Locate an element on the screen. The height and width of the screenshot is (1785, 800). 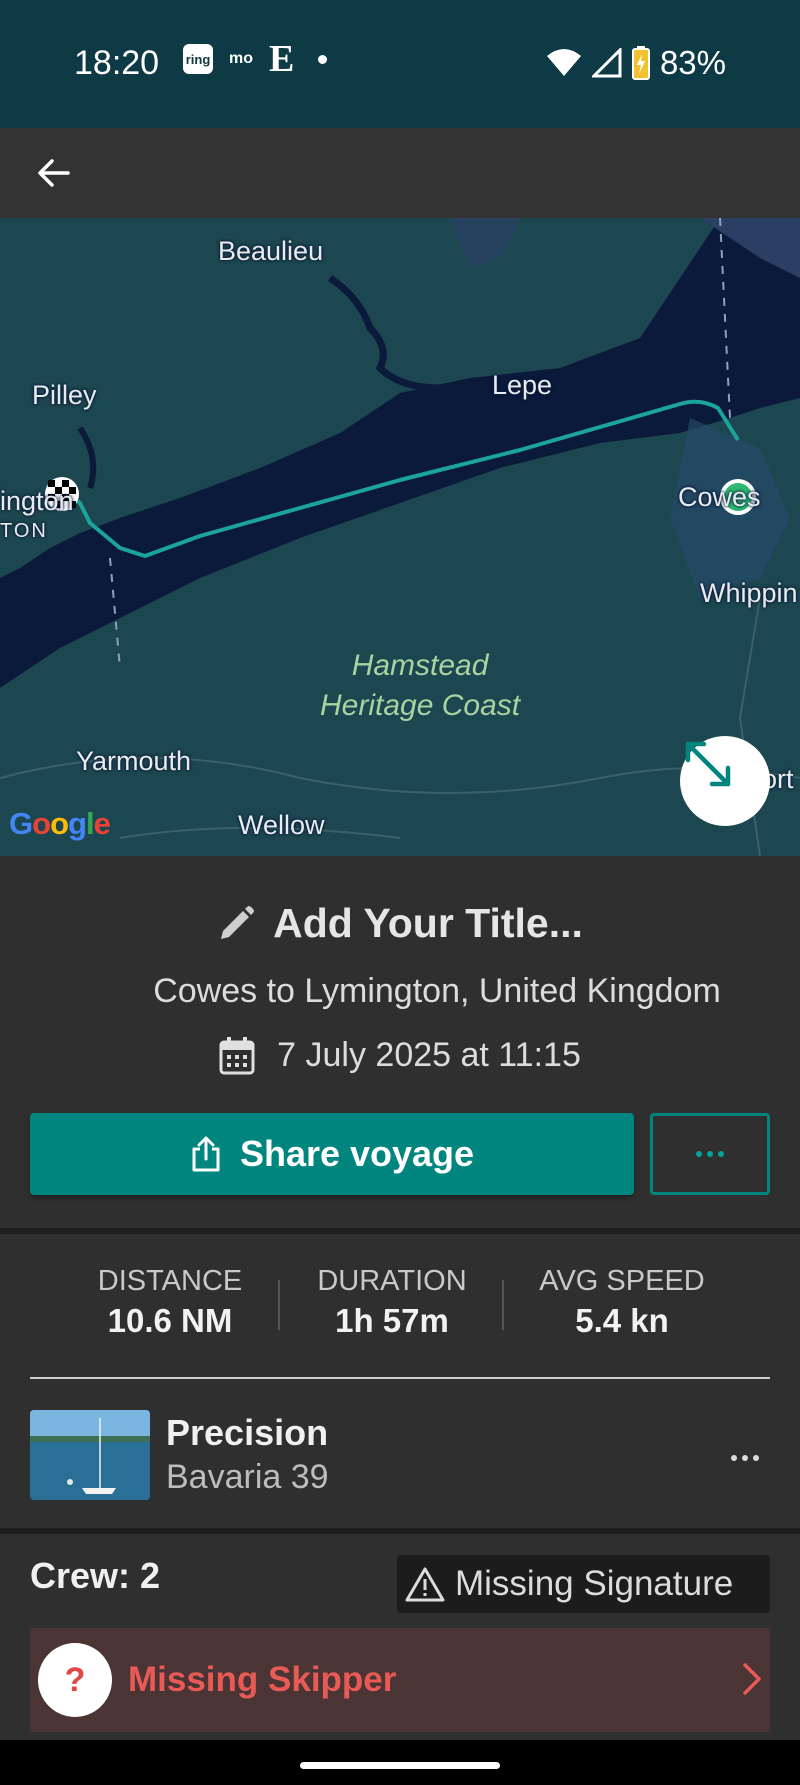
boat-more-button is located at coordinates (745, 1458).